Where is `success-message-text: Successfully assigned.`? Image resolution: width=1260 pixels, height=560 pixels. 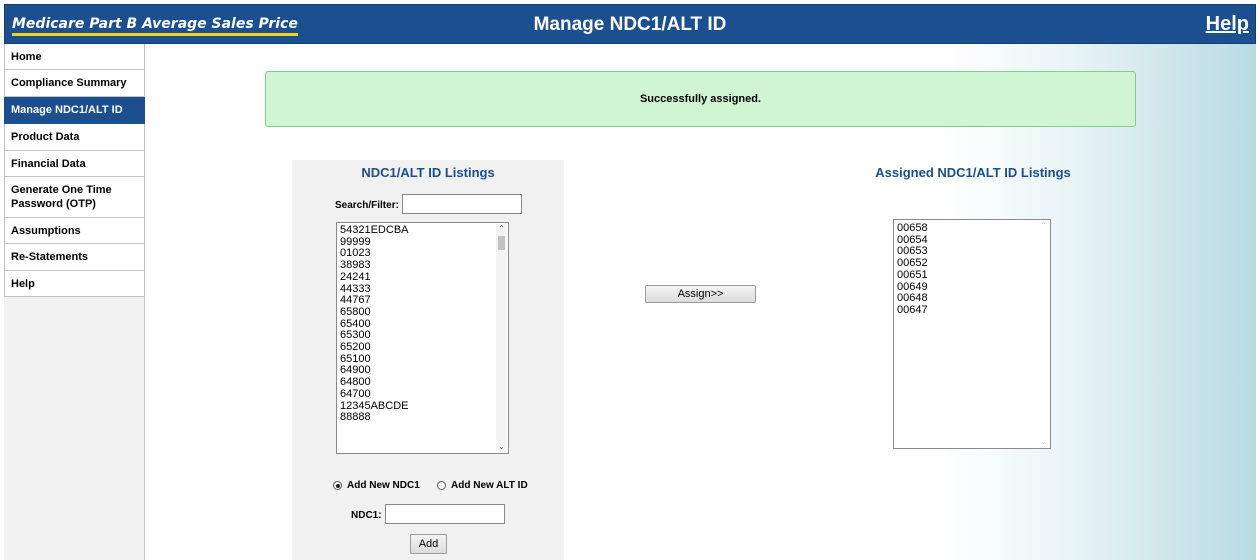
success-message-text: Successfully assigned. is located at coordinates (700, 99).